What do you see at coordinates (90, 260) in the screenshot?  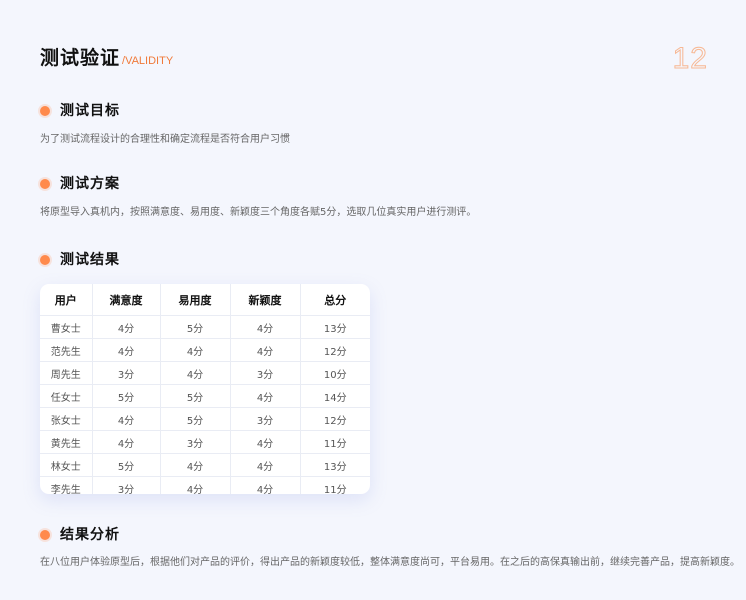 I see `section-title-results: 测试结果` at bounding box center [90, 260].